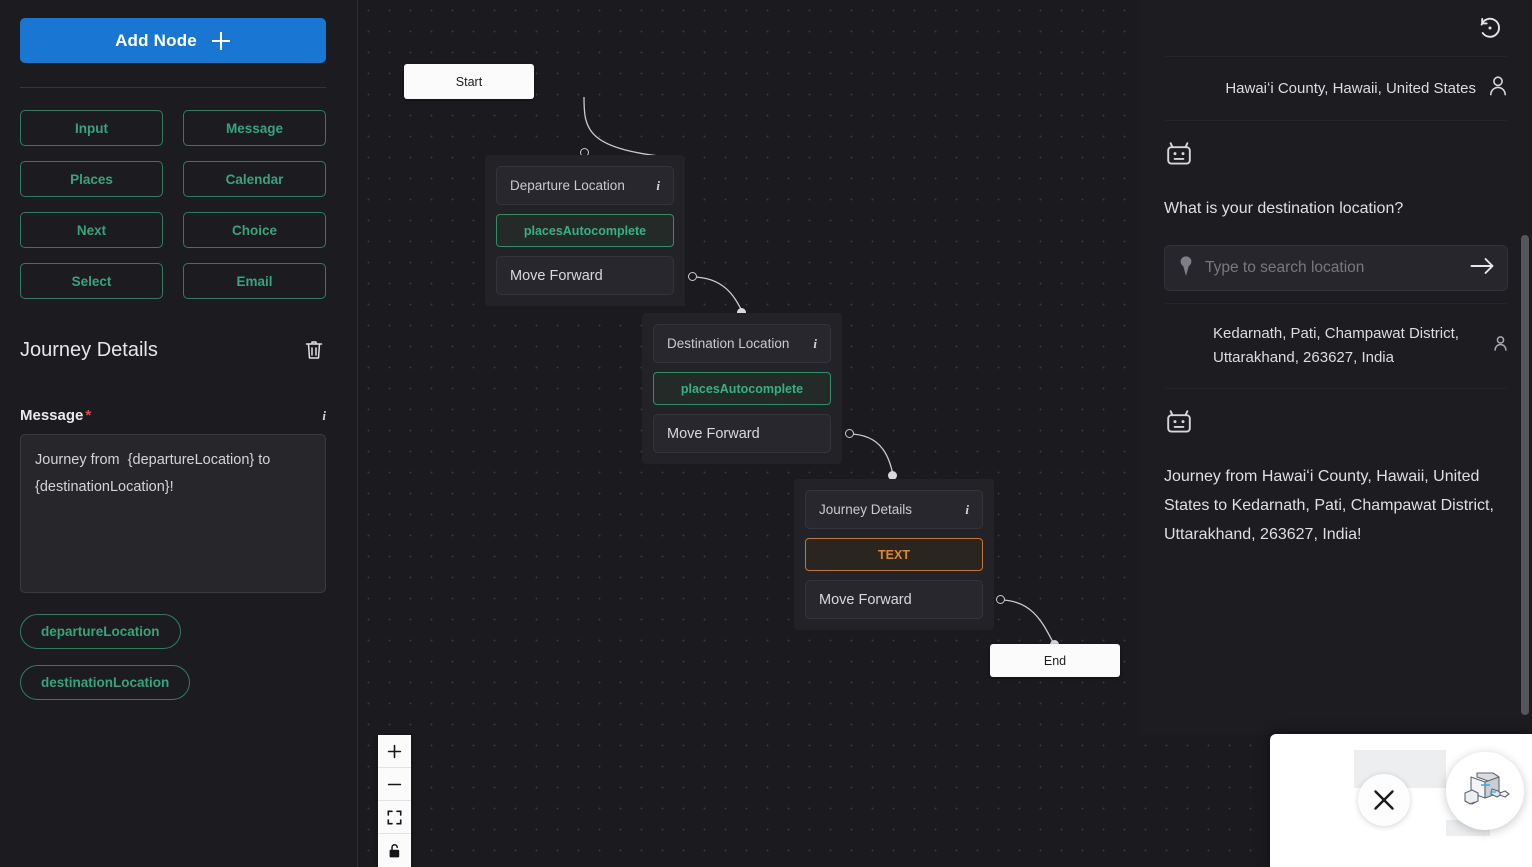 The height and width of the screenshot is (867, 1532). Describe the element at coordinates (173, 513) in the screenshot. I see `message-input` at that location.